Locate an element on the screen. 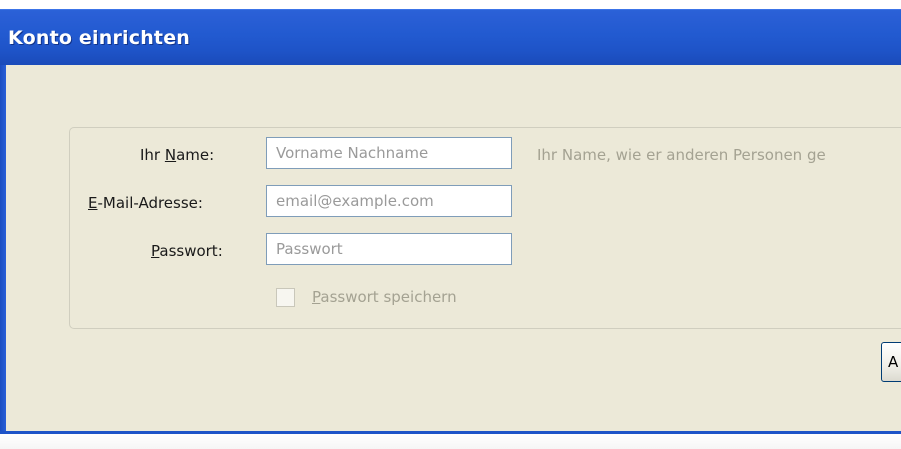 The image size is (901, 449). name-hint: Ihr Name, wie er anderen Personen ge is located at coordinates (681, 155).